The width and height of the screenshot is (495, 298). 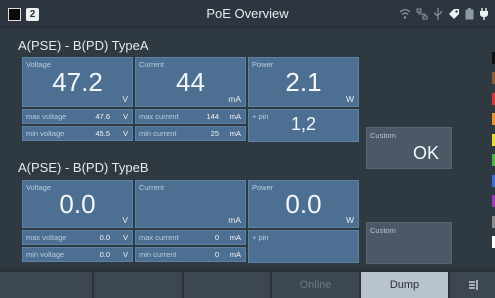 I want to click on a-pin-value: 1,2, so click(x=303, y=124).